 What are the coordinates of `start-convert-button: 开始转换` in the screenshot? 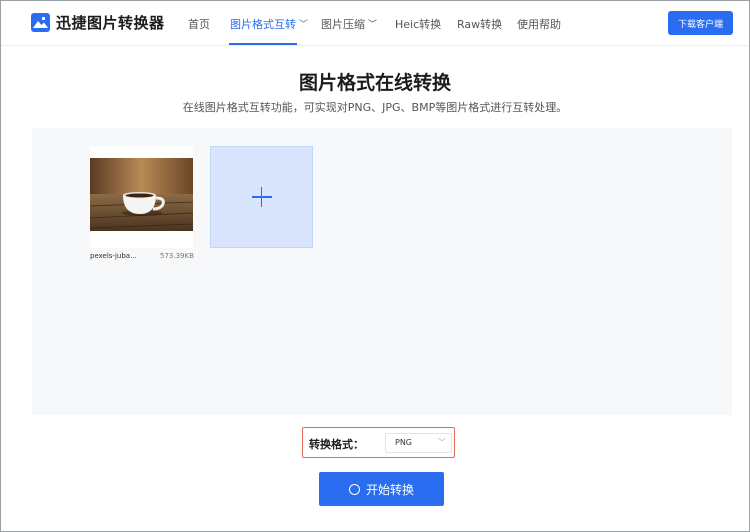 It's located at (381, 489).